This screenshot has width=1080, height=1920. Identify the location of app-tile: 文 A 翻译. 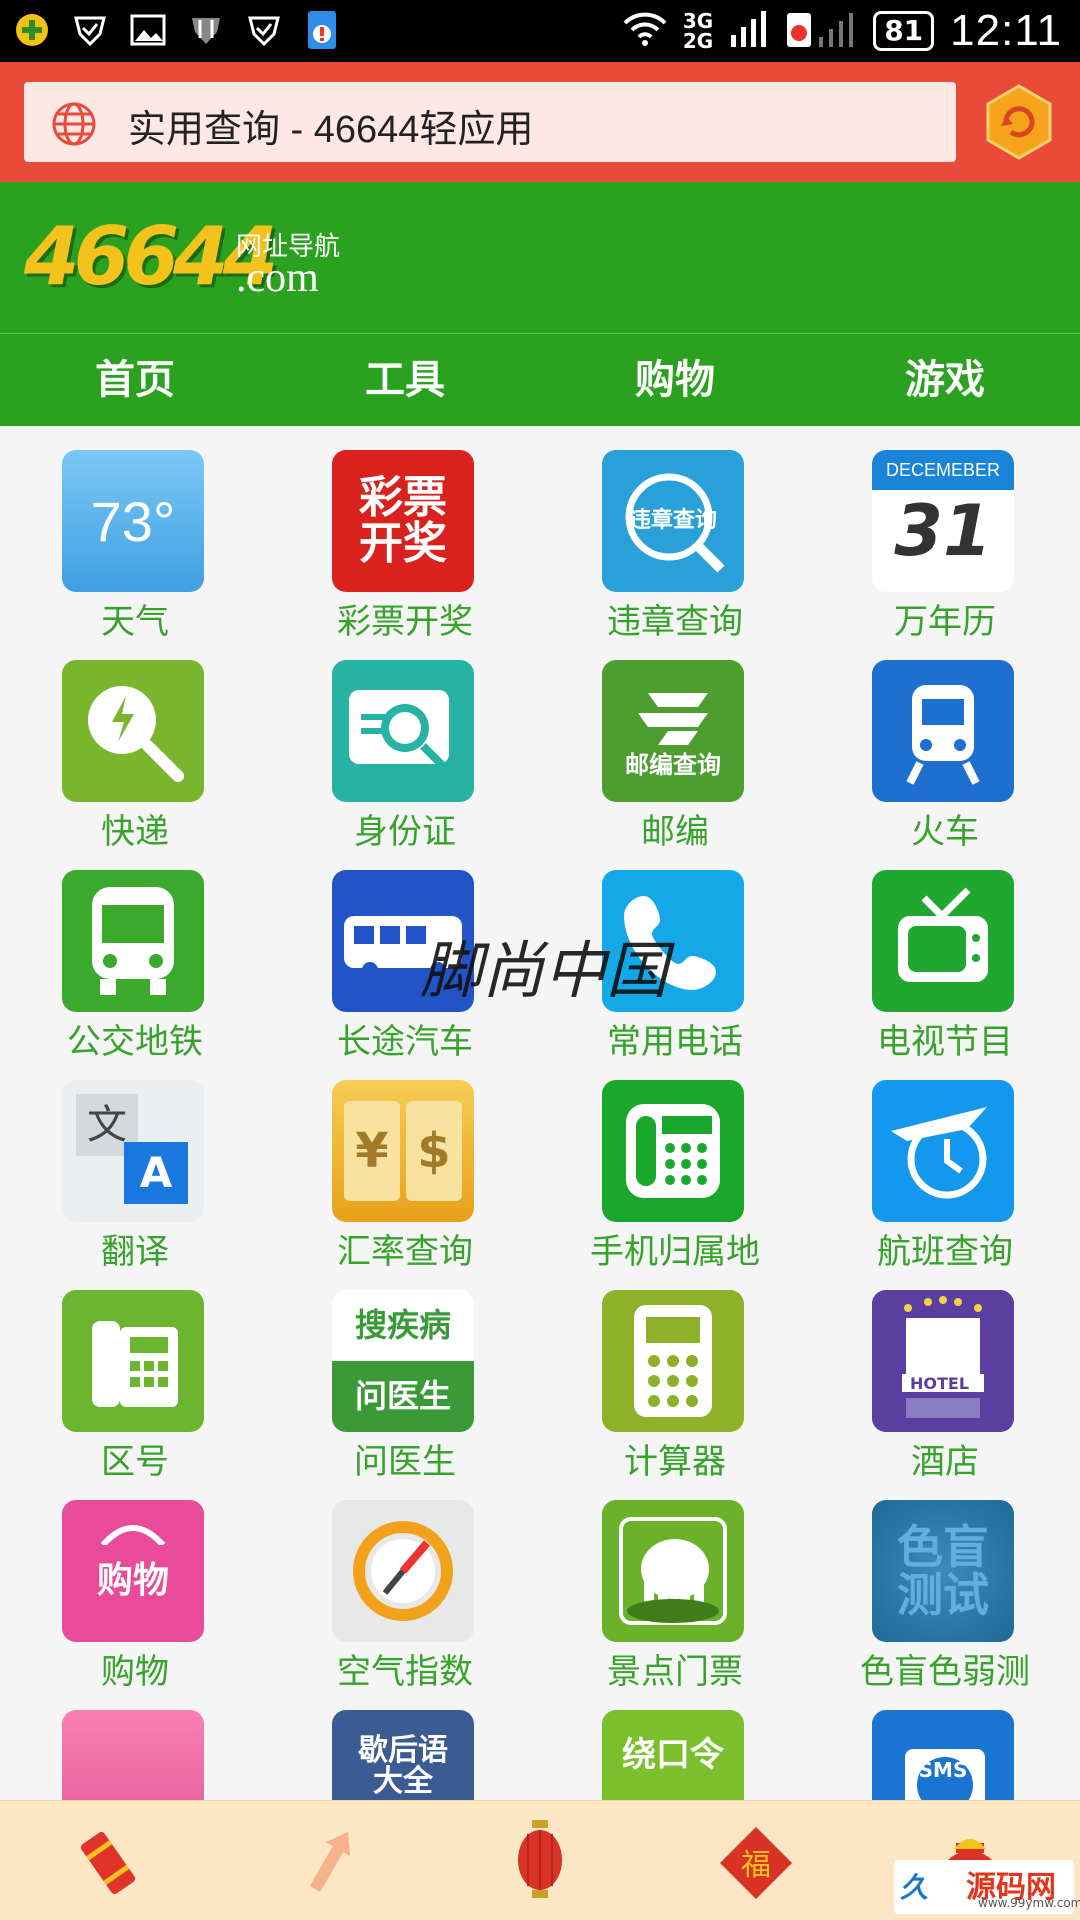
(135, 1164).